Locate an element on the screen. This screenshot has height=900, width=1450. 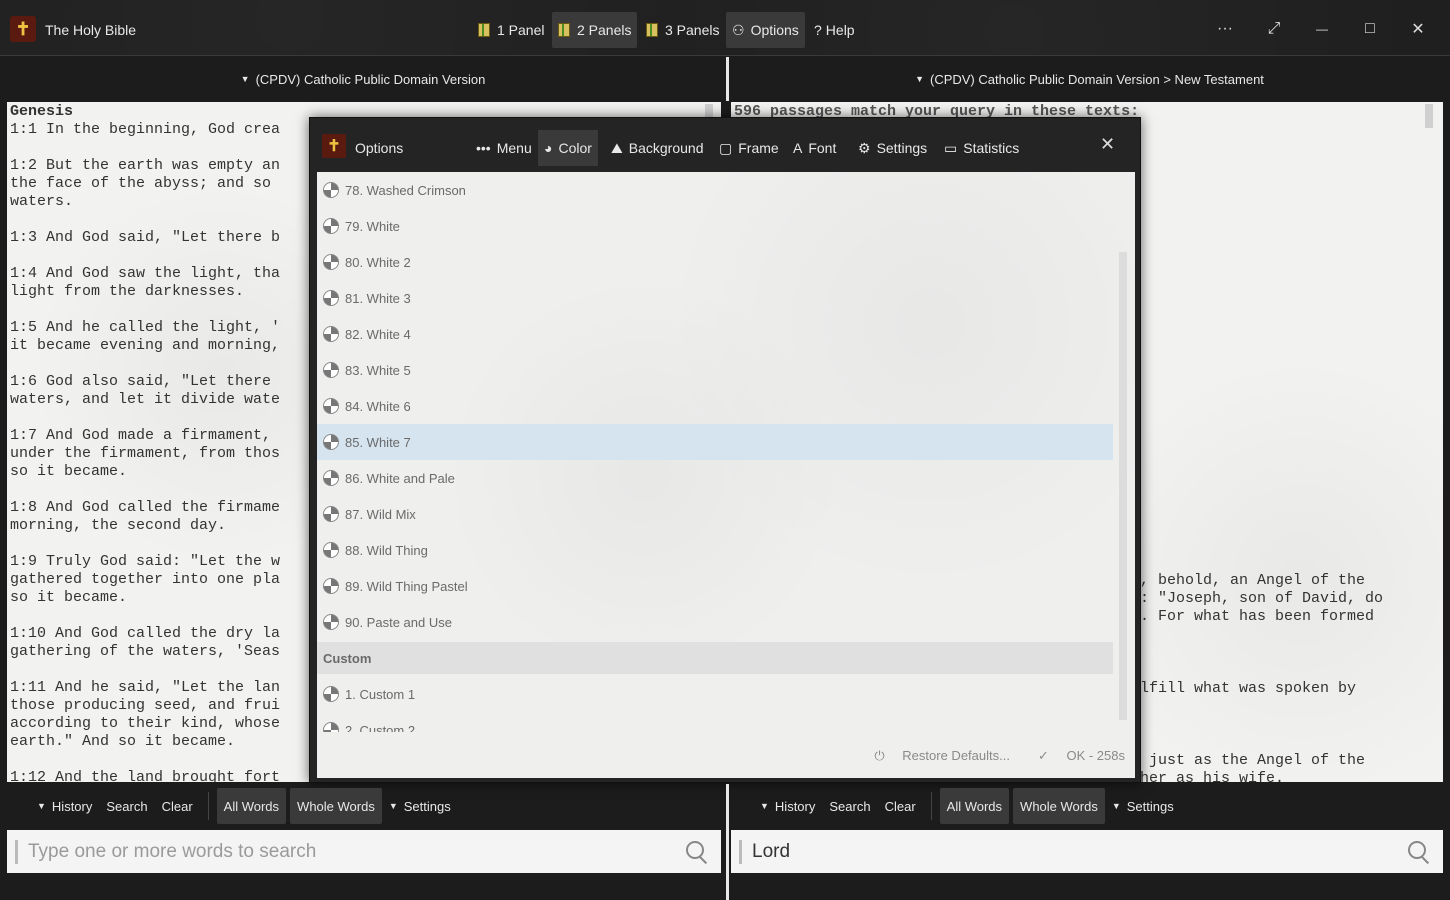
three-panels-button: 3 Panels is located at coordinates (682, 30).